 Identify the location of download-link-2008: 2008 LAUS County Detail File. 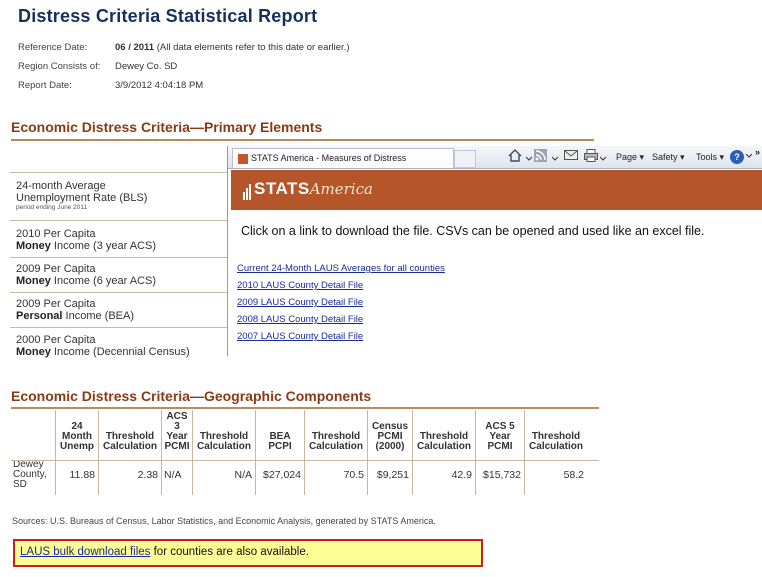
(300, 319).